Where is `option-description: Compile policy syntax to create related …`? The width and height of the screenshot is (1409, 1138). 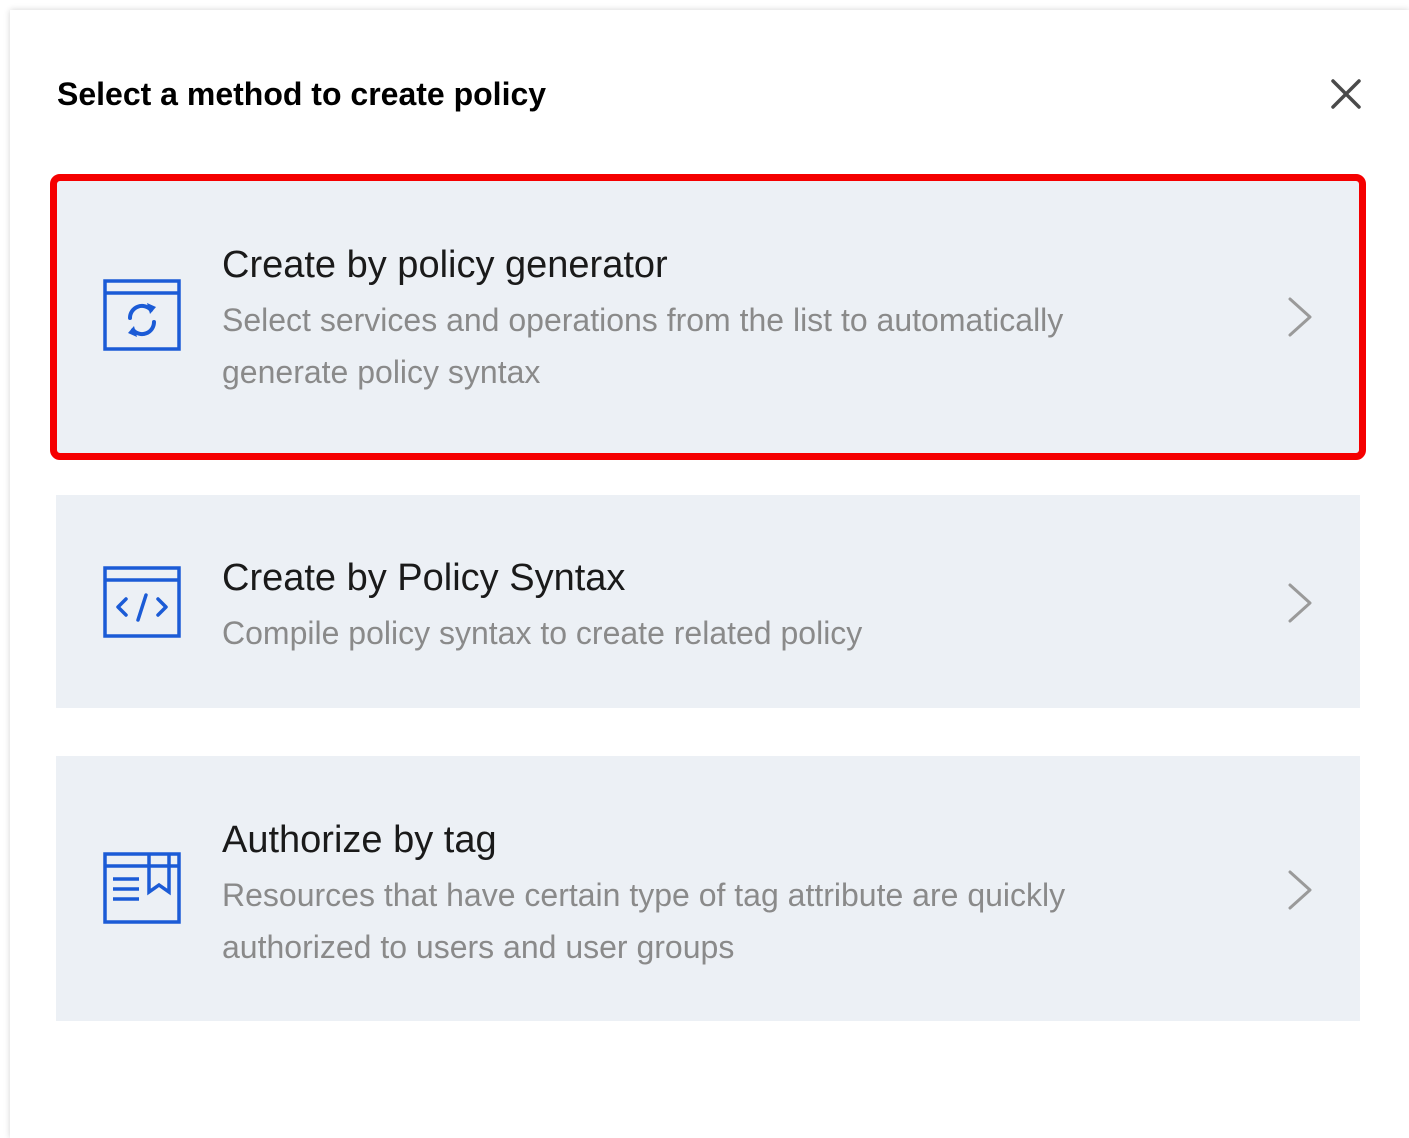 option-description: Compile policy syntax to create related … is located at coordinates (542, 633).